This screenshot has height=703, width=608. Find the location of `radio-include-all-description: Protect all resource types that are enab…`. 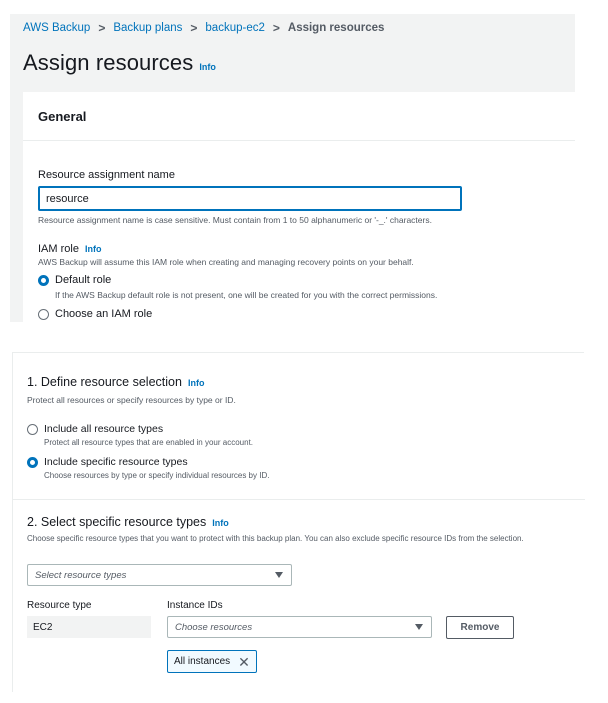

radio-include-all-description: Protect all resource types that are enab… is located at coordinates (149, 442).